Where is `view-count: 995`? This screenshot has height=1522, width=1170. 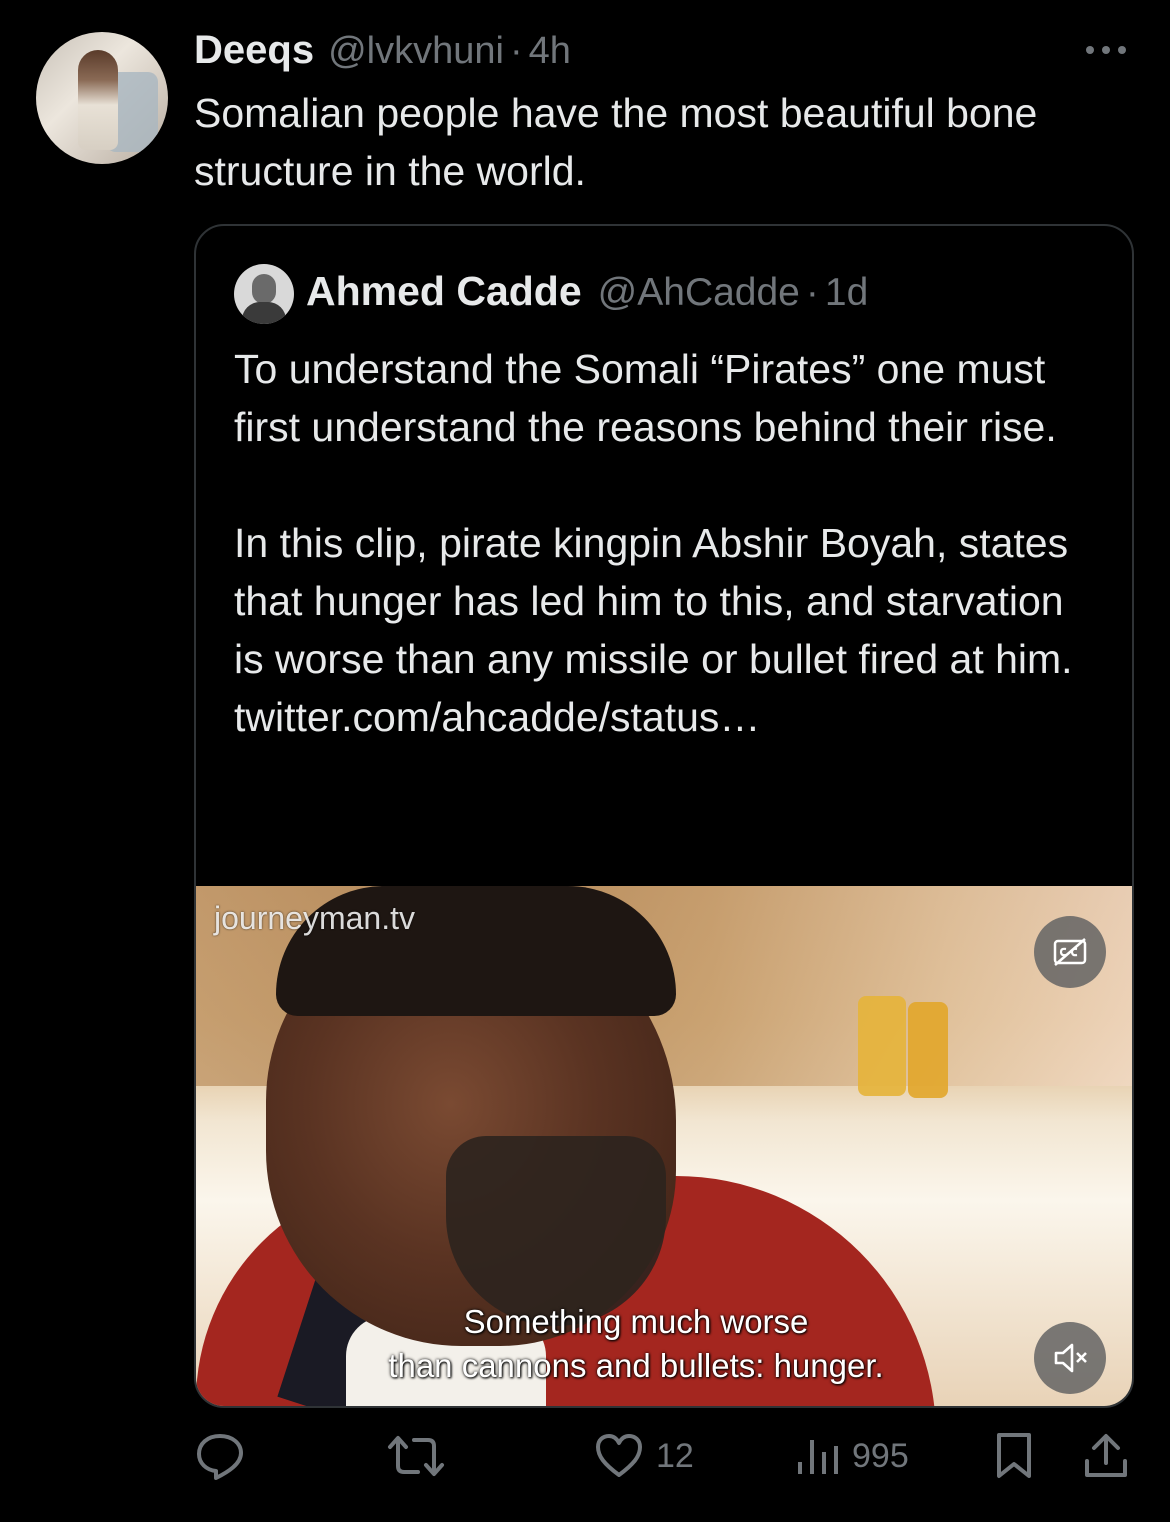
view-count: 995 is located at coordinates (880, 1455).